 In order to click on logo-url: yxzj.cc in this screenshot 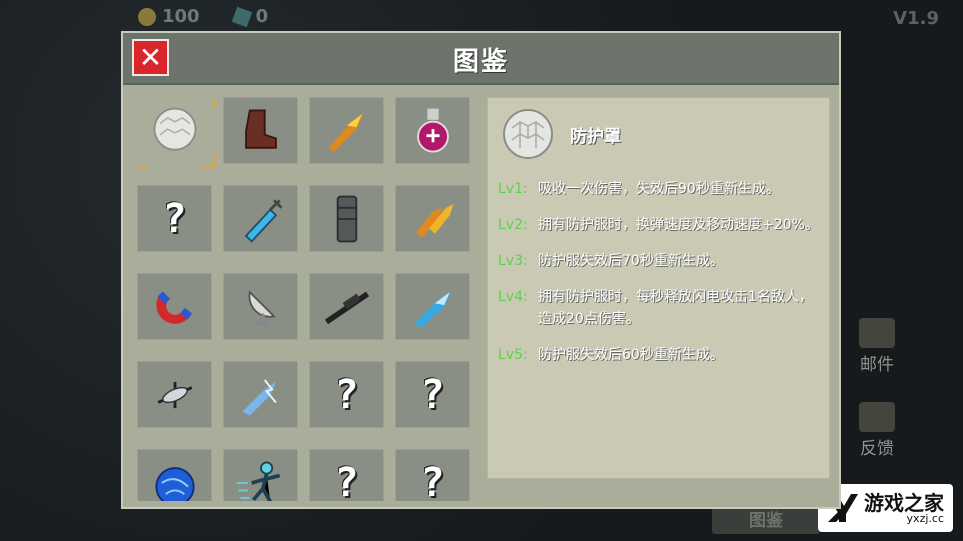, I will do `click(925, 518)`.